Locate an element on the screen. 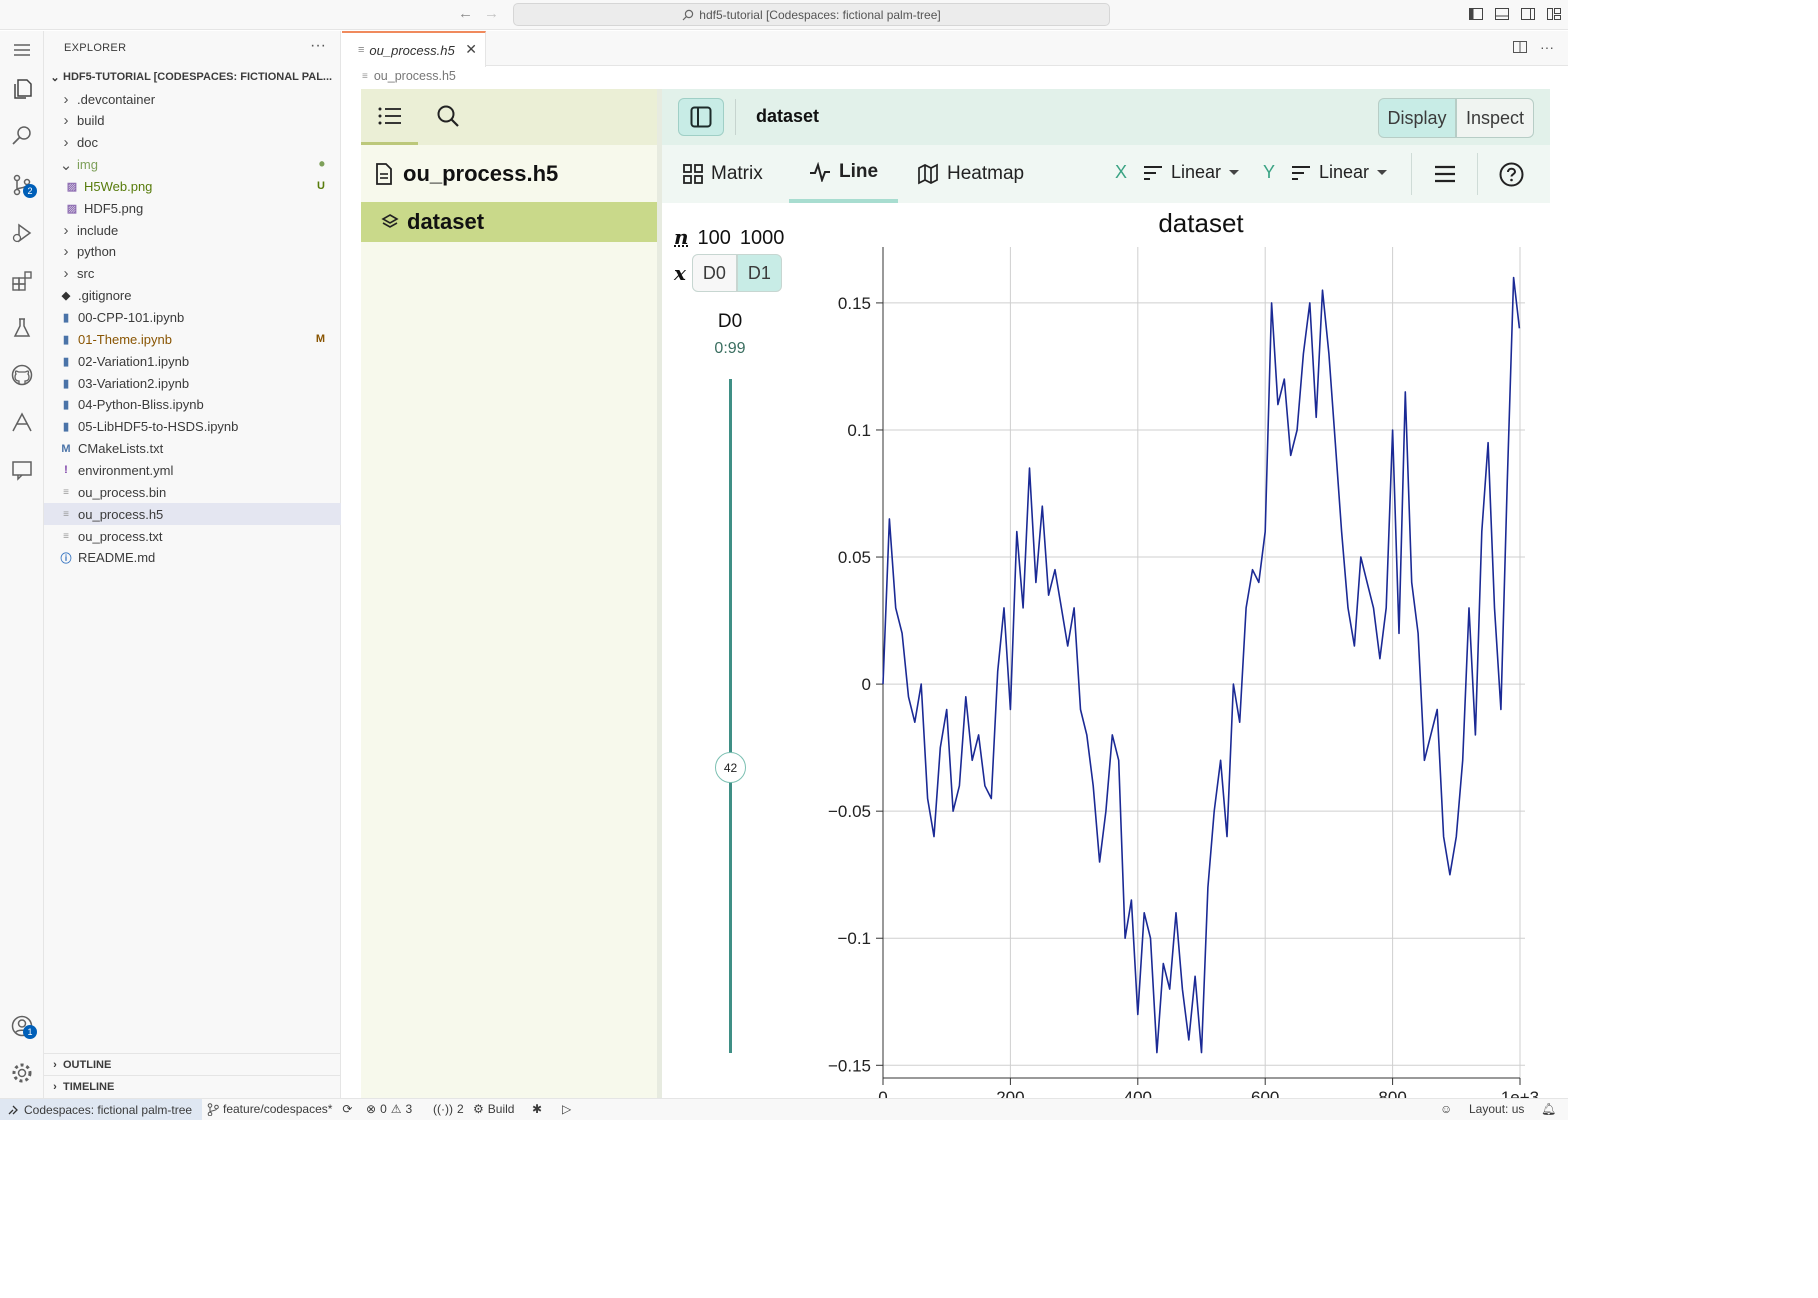  remote-icon is located at coordinates (13, 1109).